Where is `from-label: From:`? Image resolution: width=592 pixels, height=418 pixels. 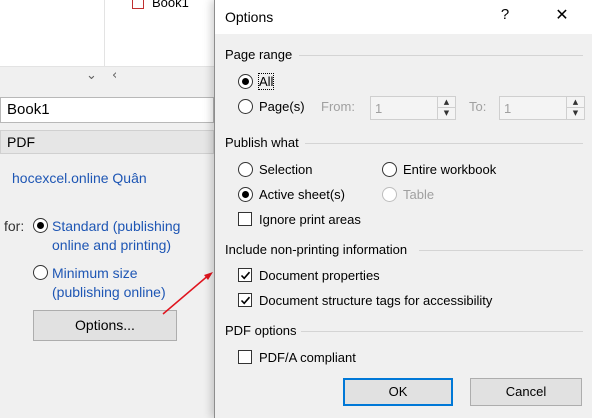 from-label: From: is located at coordinates (338, 106).